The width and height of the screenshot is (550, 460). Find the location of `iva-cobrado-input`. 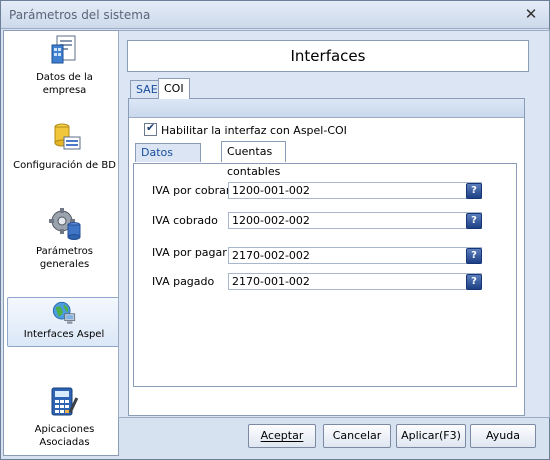

iva-cobrado-input is located at coordinates (355, 220).